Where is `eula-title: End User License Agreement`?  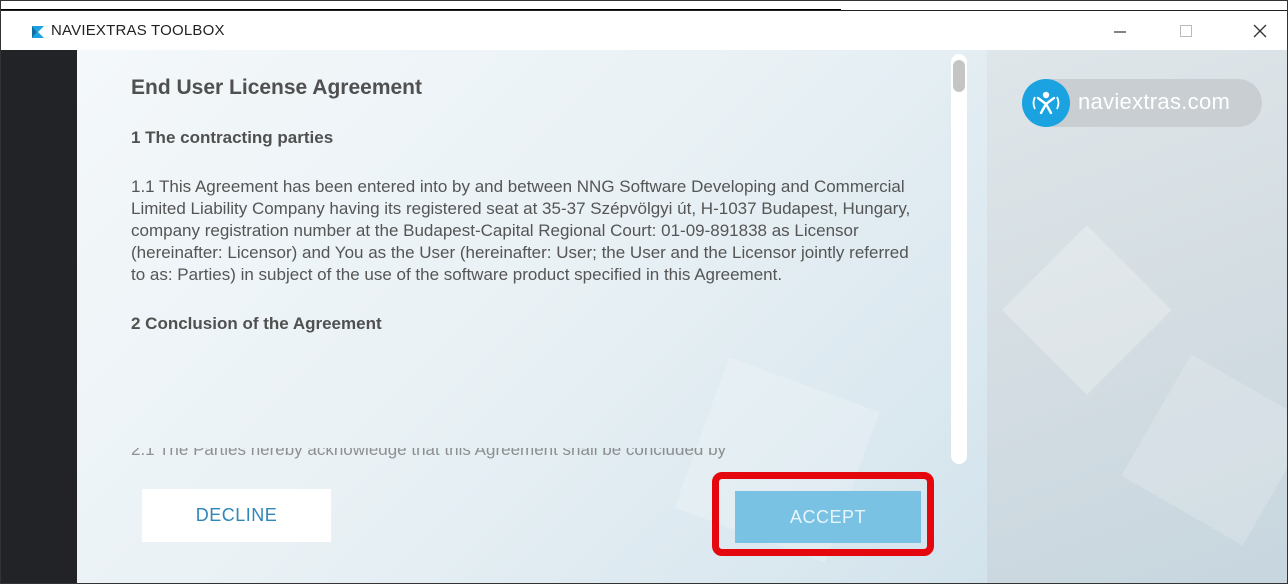
eula-title: End User License Agreement is located at coordinates (276, 87).